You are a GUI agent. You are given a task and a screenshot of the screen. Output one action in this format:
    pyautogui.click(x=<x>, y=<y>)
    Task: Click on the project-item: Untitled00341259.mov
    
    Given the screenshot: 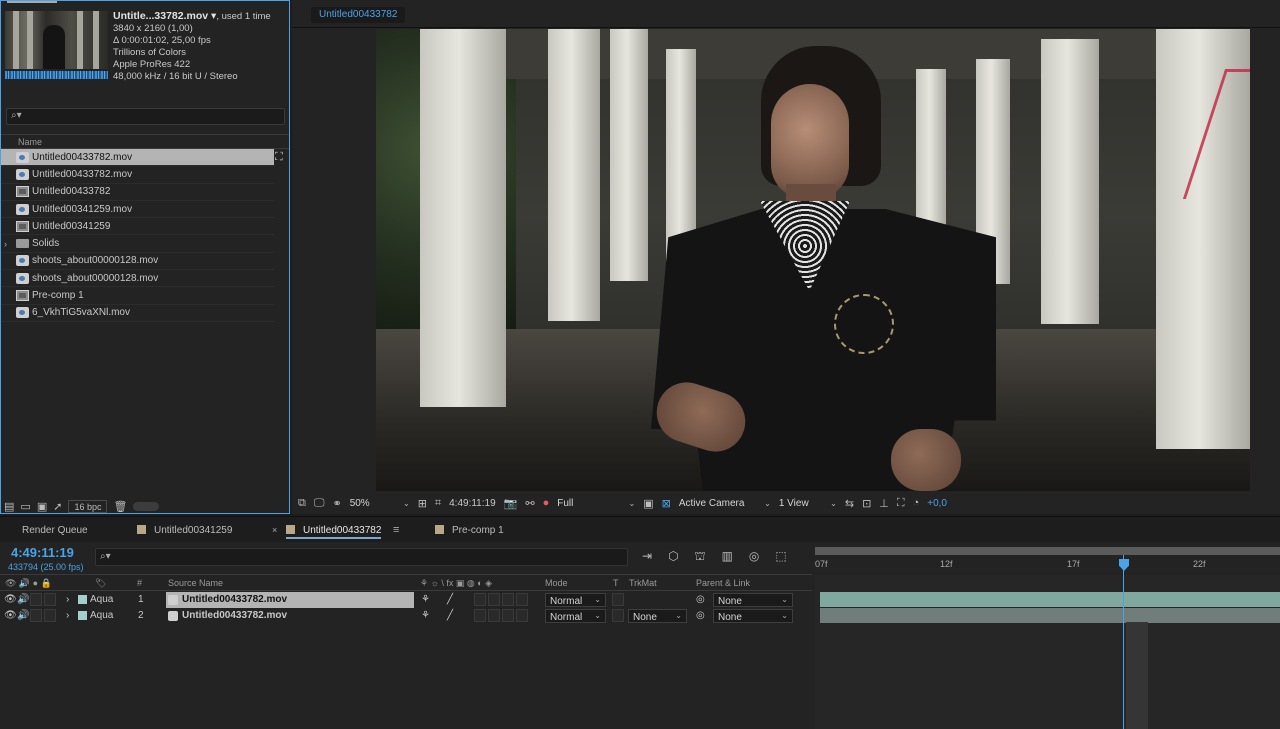 What is the action you would take?
    pyautogui.click(x=137, y=210)
    